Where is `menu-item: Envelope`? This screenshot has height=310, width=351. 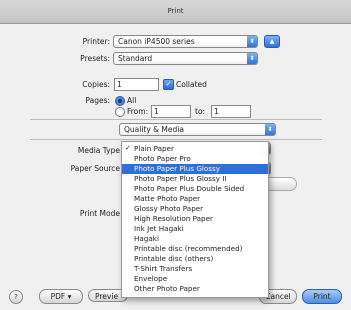
menu-item: Envelope is located at coordinates (195, 279).